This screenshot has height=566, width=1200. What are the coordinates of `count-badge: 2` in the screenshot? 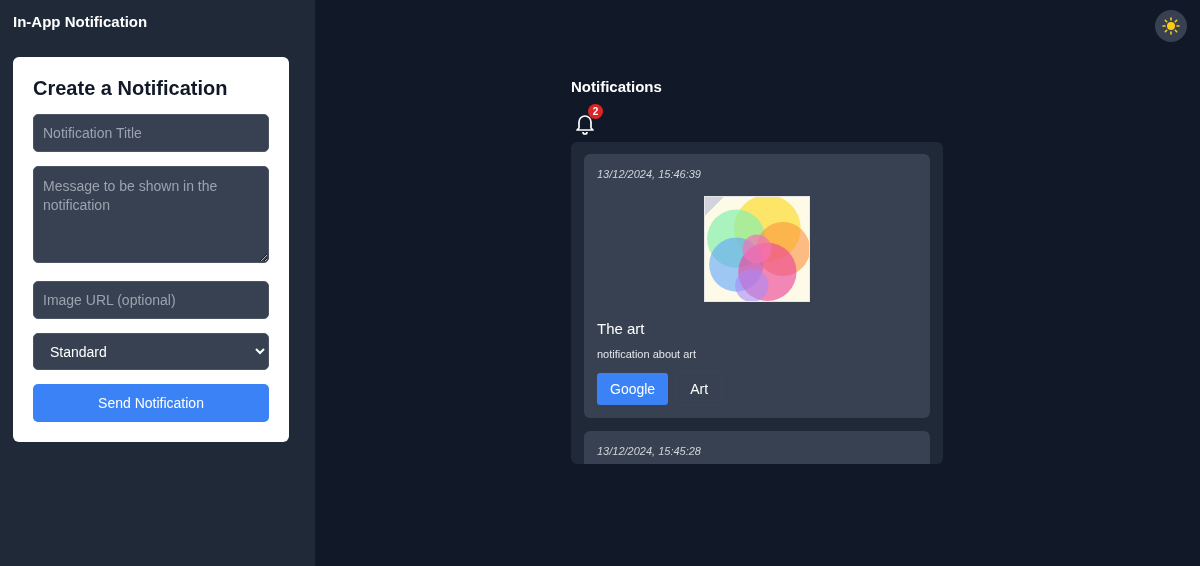 It's located at (595, 111).